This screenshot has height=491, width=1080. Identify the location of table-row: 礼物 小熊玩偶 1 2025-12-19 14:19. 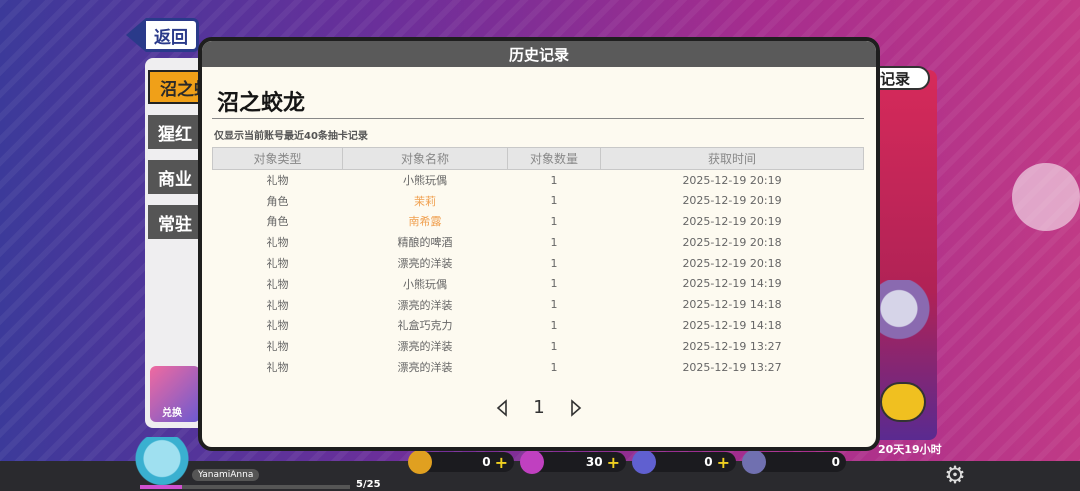
(538, 283).